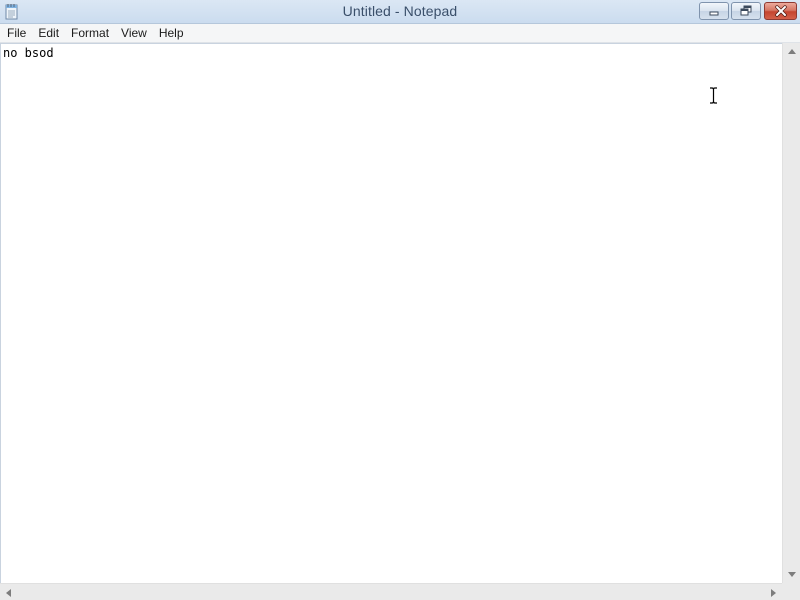 Image resolution: width=800 pixels, height=600 pixels. I want to click on menu-file: File, so click(16, 33).